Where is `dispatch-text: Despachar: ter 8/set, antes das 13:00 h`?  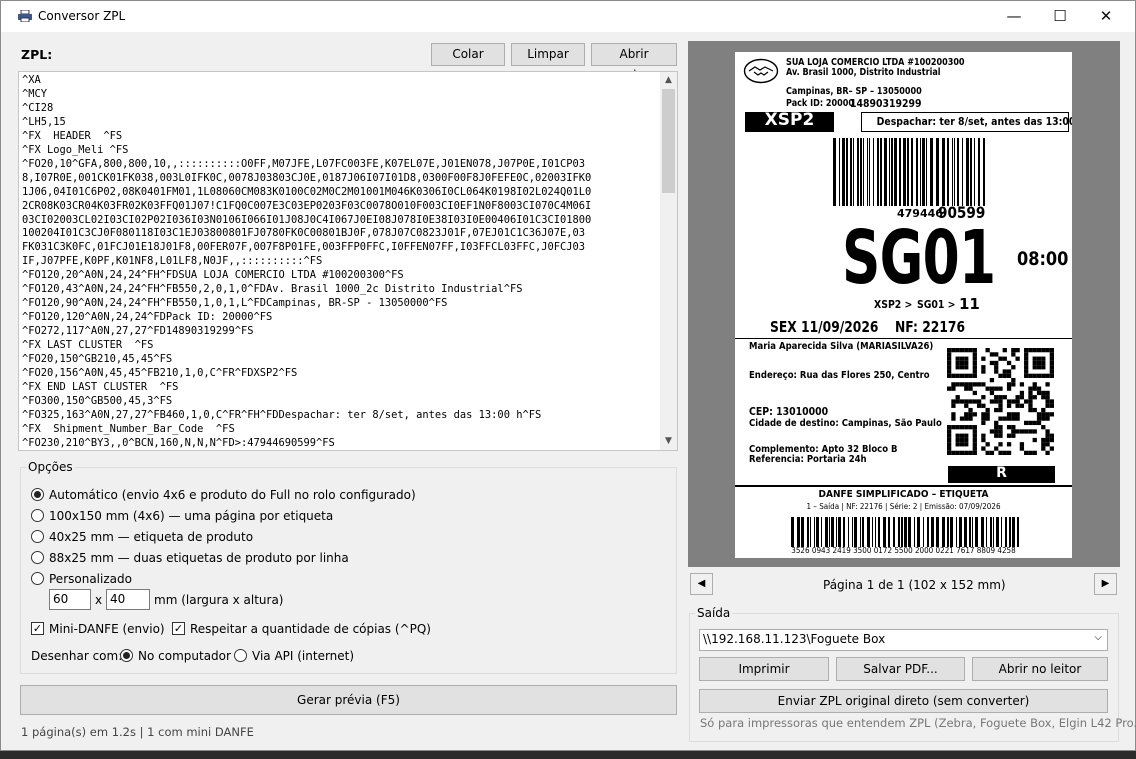 dispatch-text: Despachar: ter 8/set, antes das 13:00 h is located at coordinates (974, 121).